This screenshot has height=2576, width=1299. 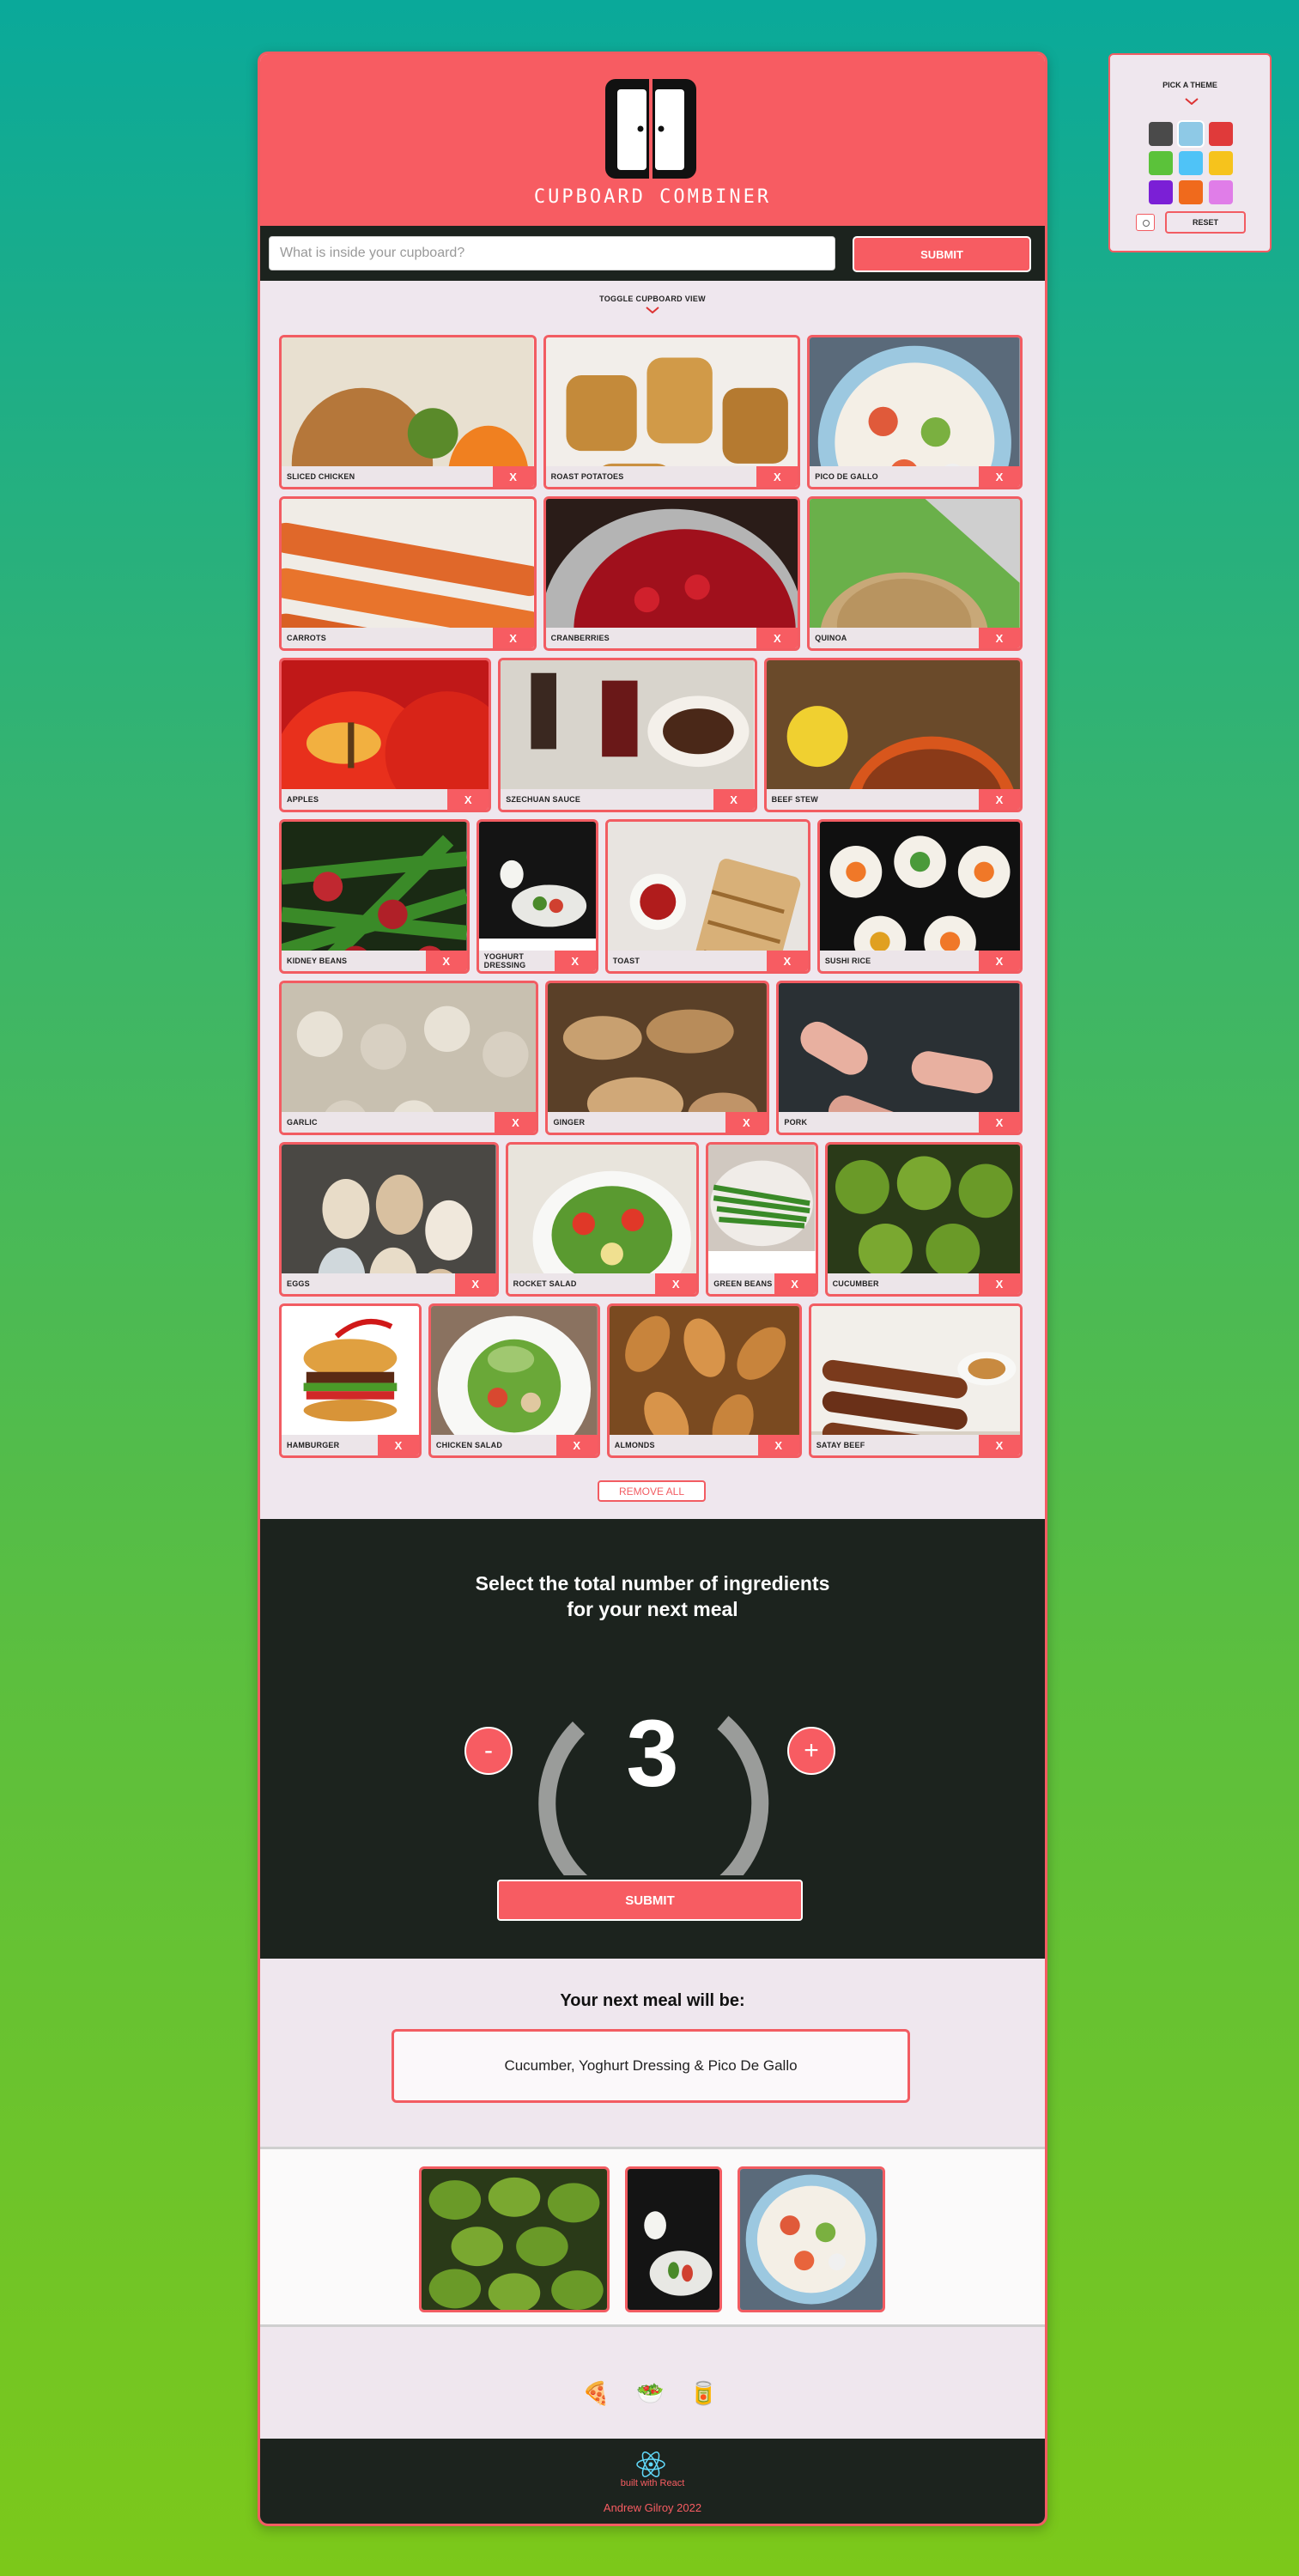 I want to click on ingredient-label: SZECHUAN SAUCE, so click(x=543, y=799).